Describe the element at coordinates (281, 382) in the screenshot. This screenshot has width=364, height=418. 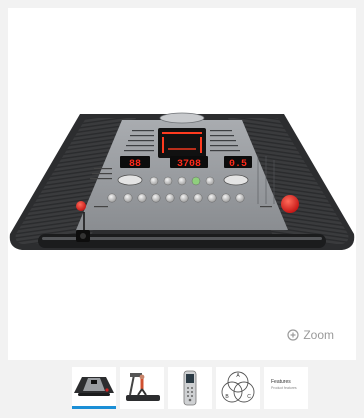
I see `features-title: Features` at that location.